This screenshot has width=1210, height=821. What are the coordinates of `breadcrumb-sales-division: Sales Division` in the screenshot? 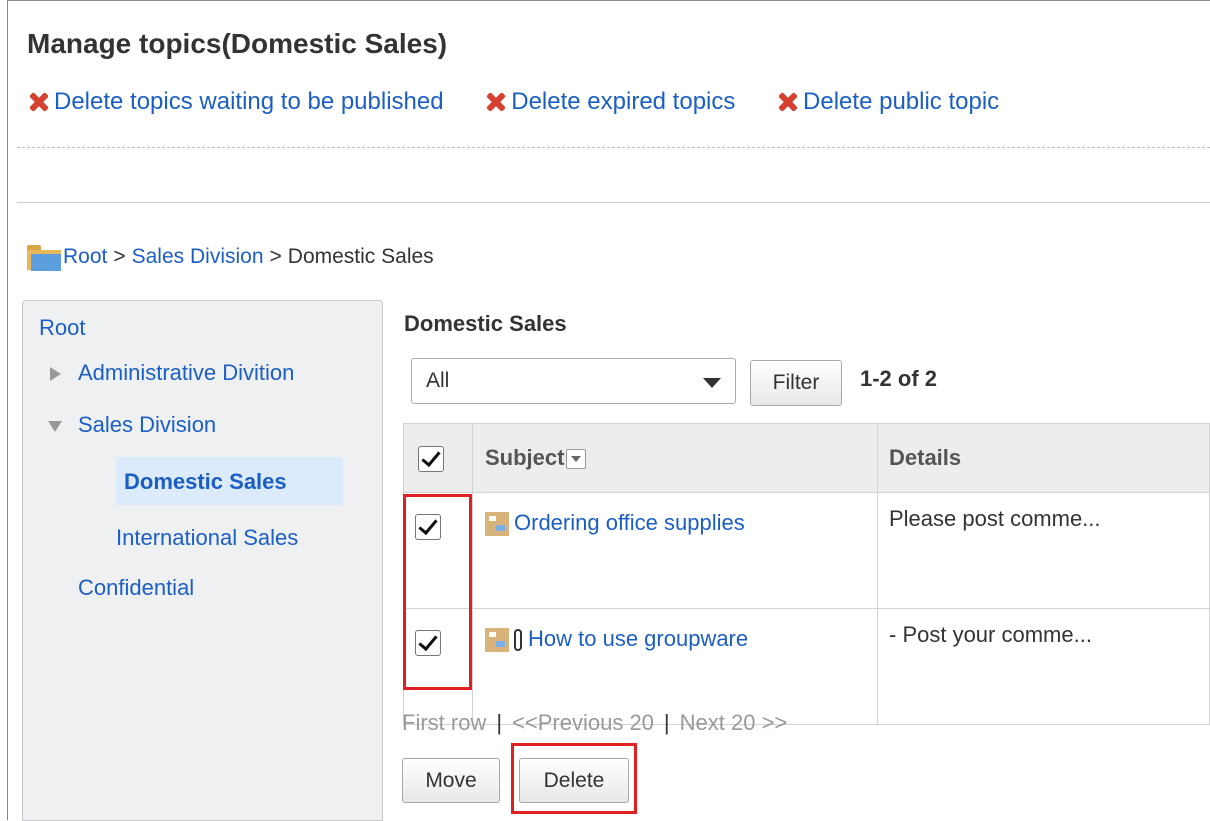 It's located at (198, 257).